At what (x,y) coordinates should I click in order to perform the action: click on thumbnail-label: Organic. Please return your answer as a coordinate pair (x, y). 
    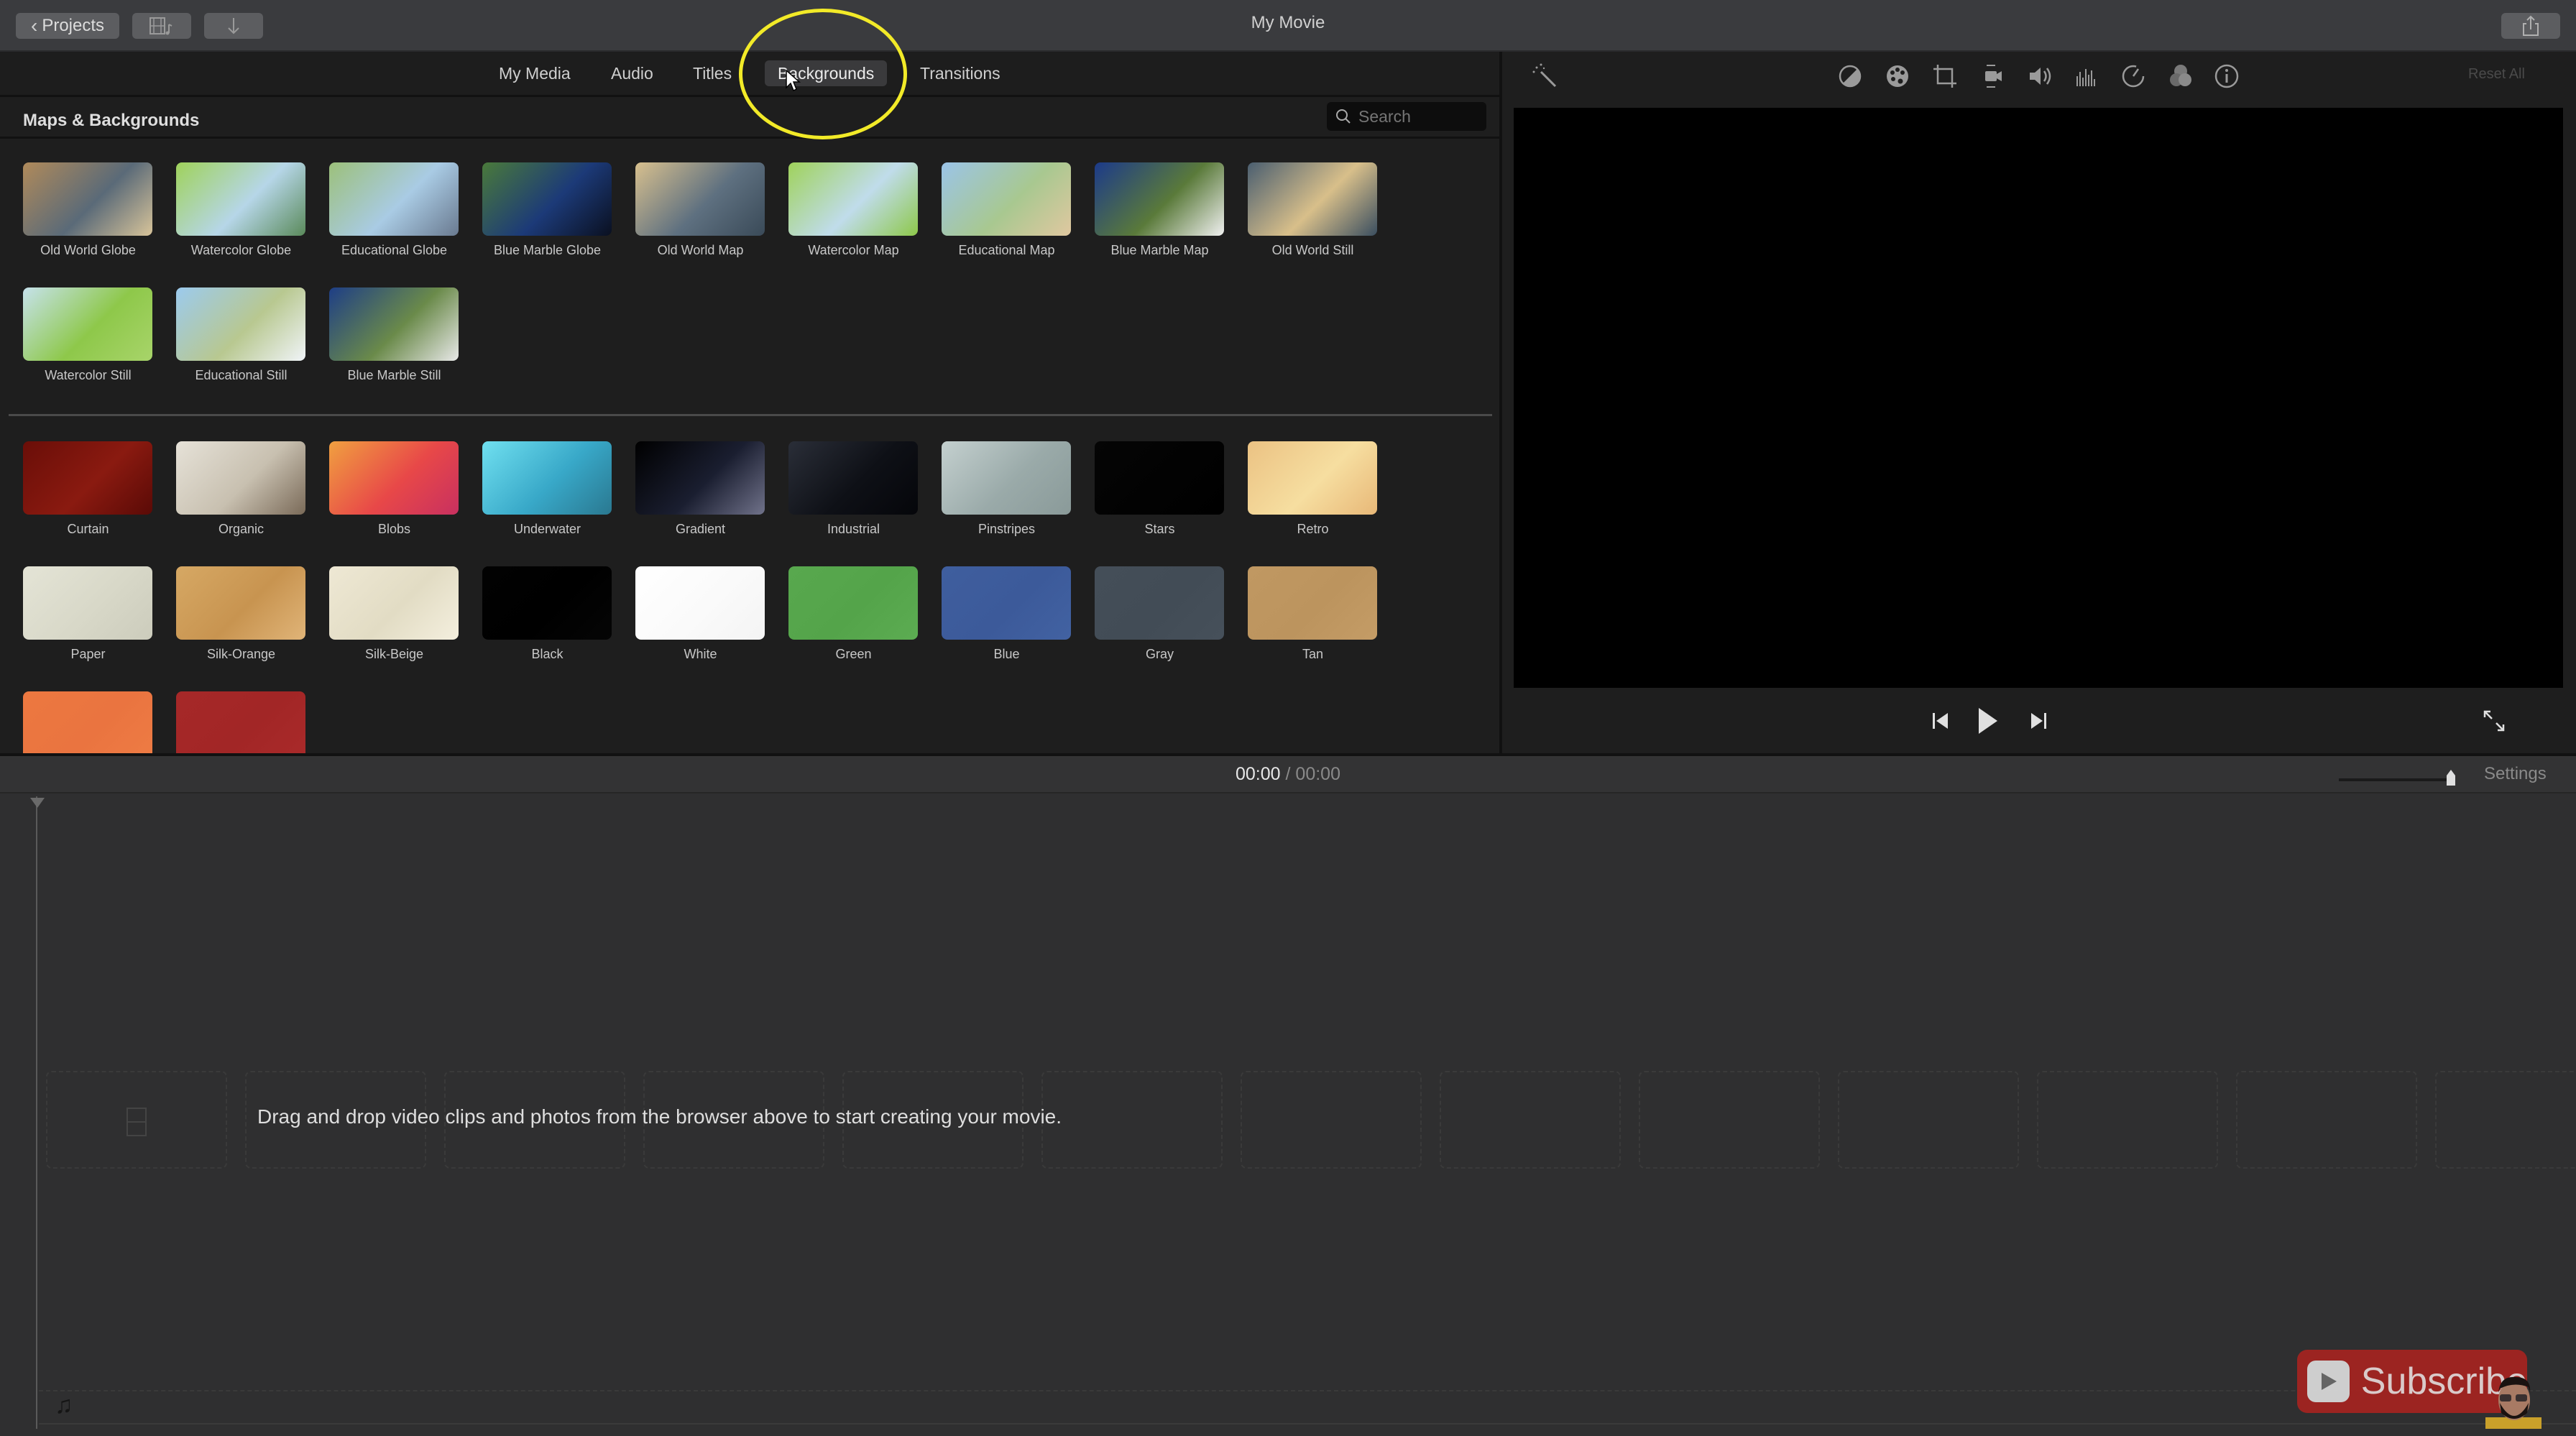
    Looking at the image, I should click on (241, 529).